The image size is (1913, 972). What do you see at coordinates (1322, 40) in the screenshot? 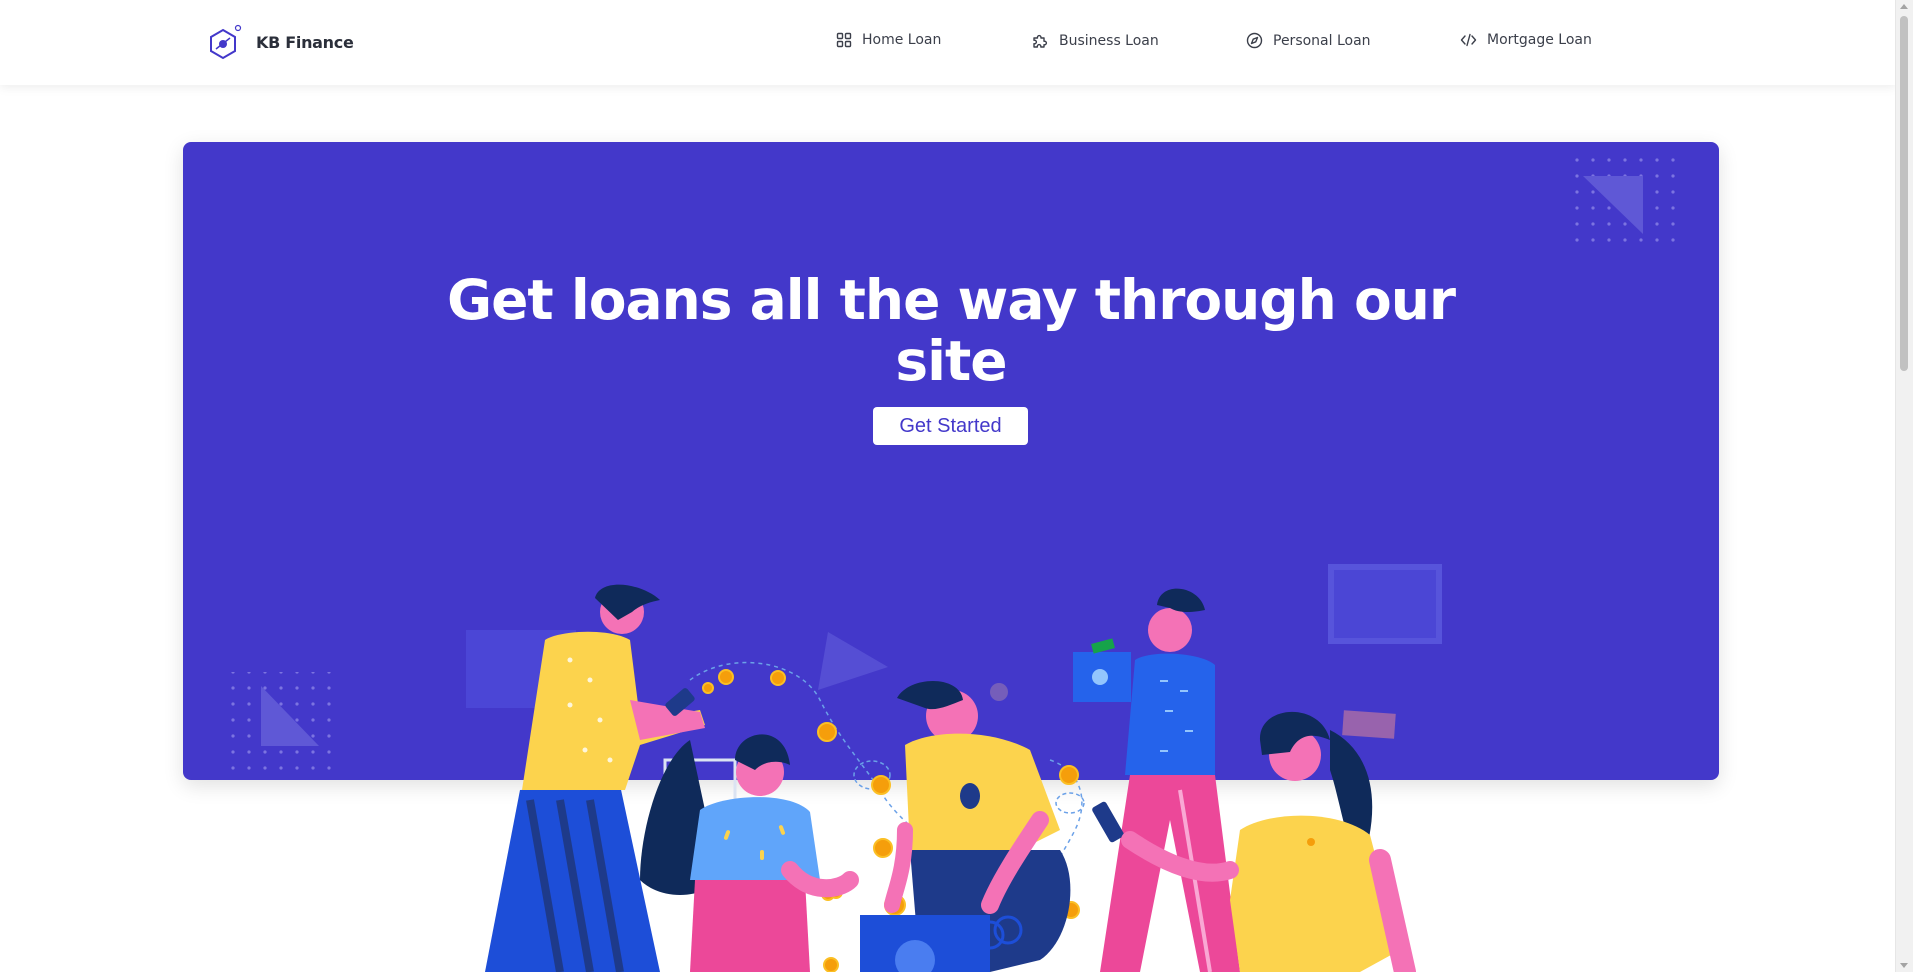
I see `nav-item-label: Personal Loan` at bounding box center [1322, 40].